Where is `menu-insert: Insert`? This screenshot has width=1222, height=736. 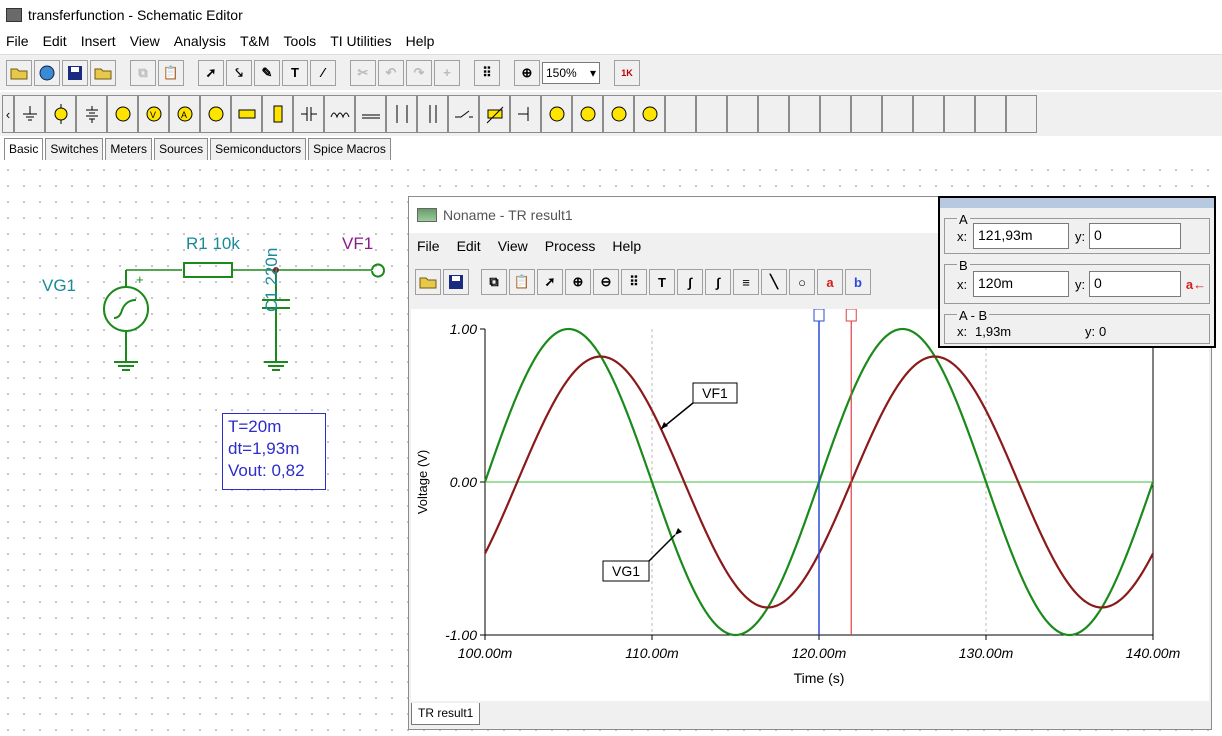 menu-insert: Insert is located at coordinates (98, 41).